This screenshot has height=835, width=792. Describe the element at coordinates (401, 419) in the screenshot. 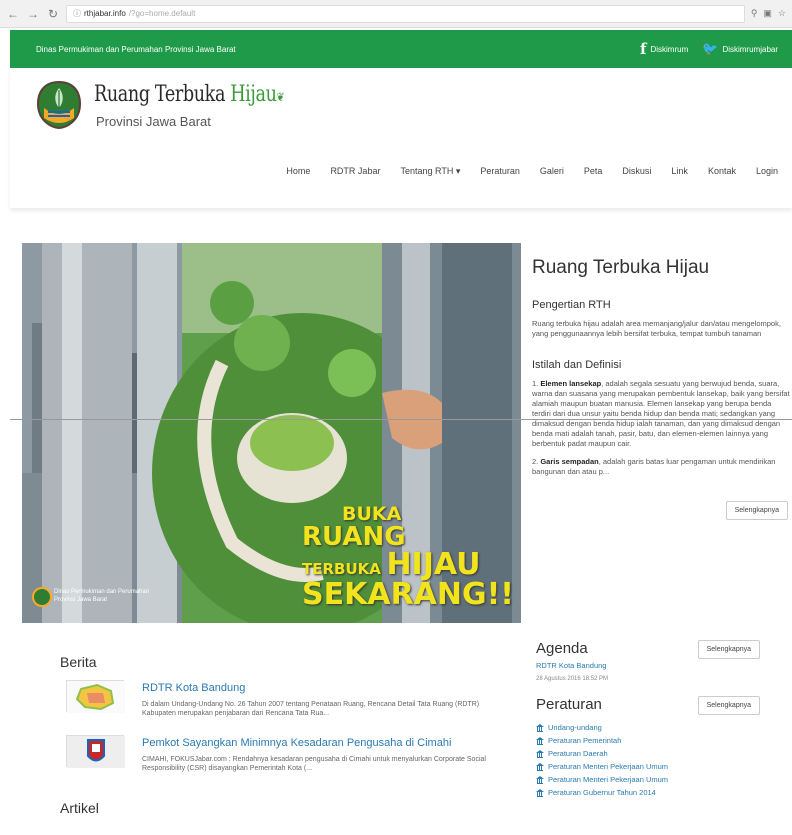

I see `divider-line` at that location.